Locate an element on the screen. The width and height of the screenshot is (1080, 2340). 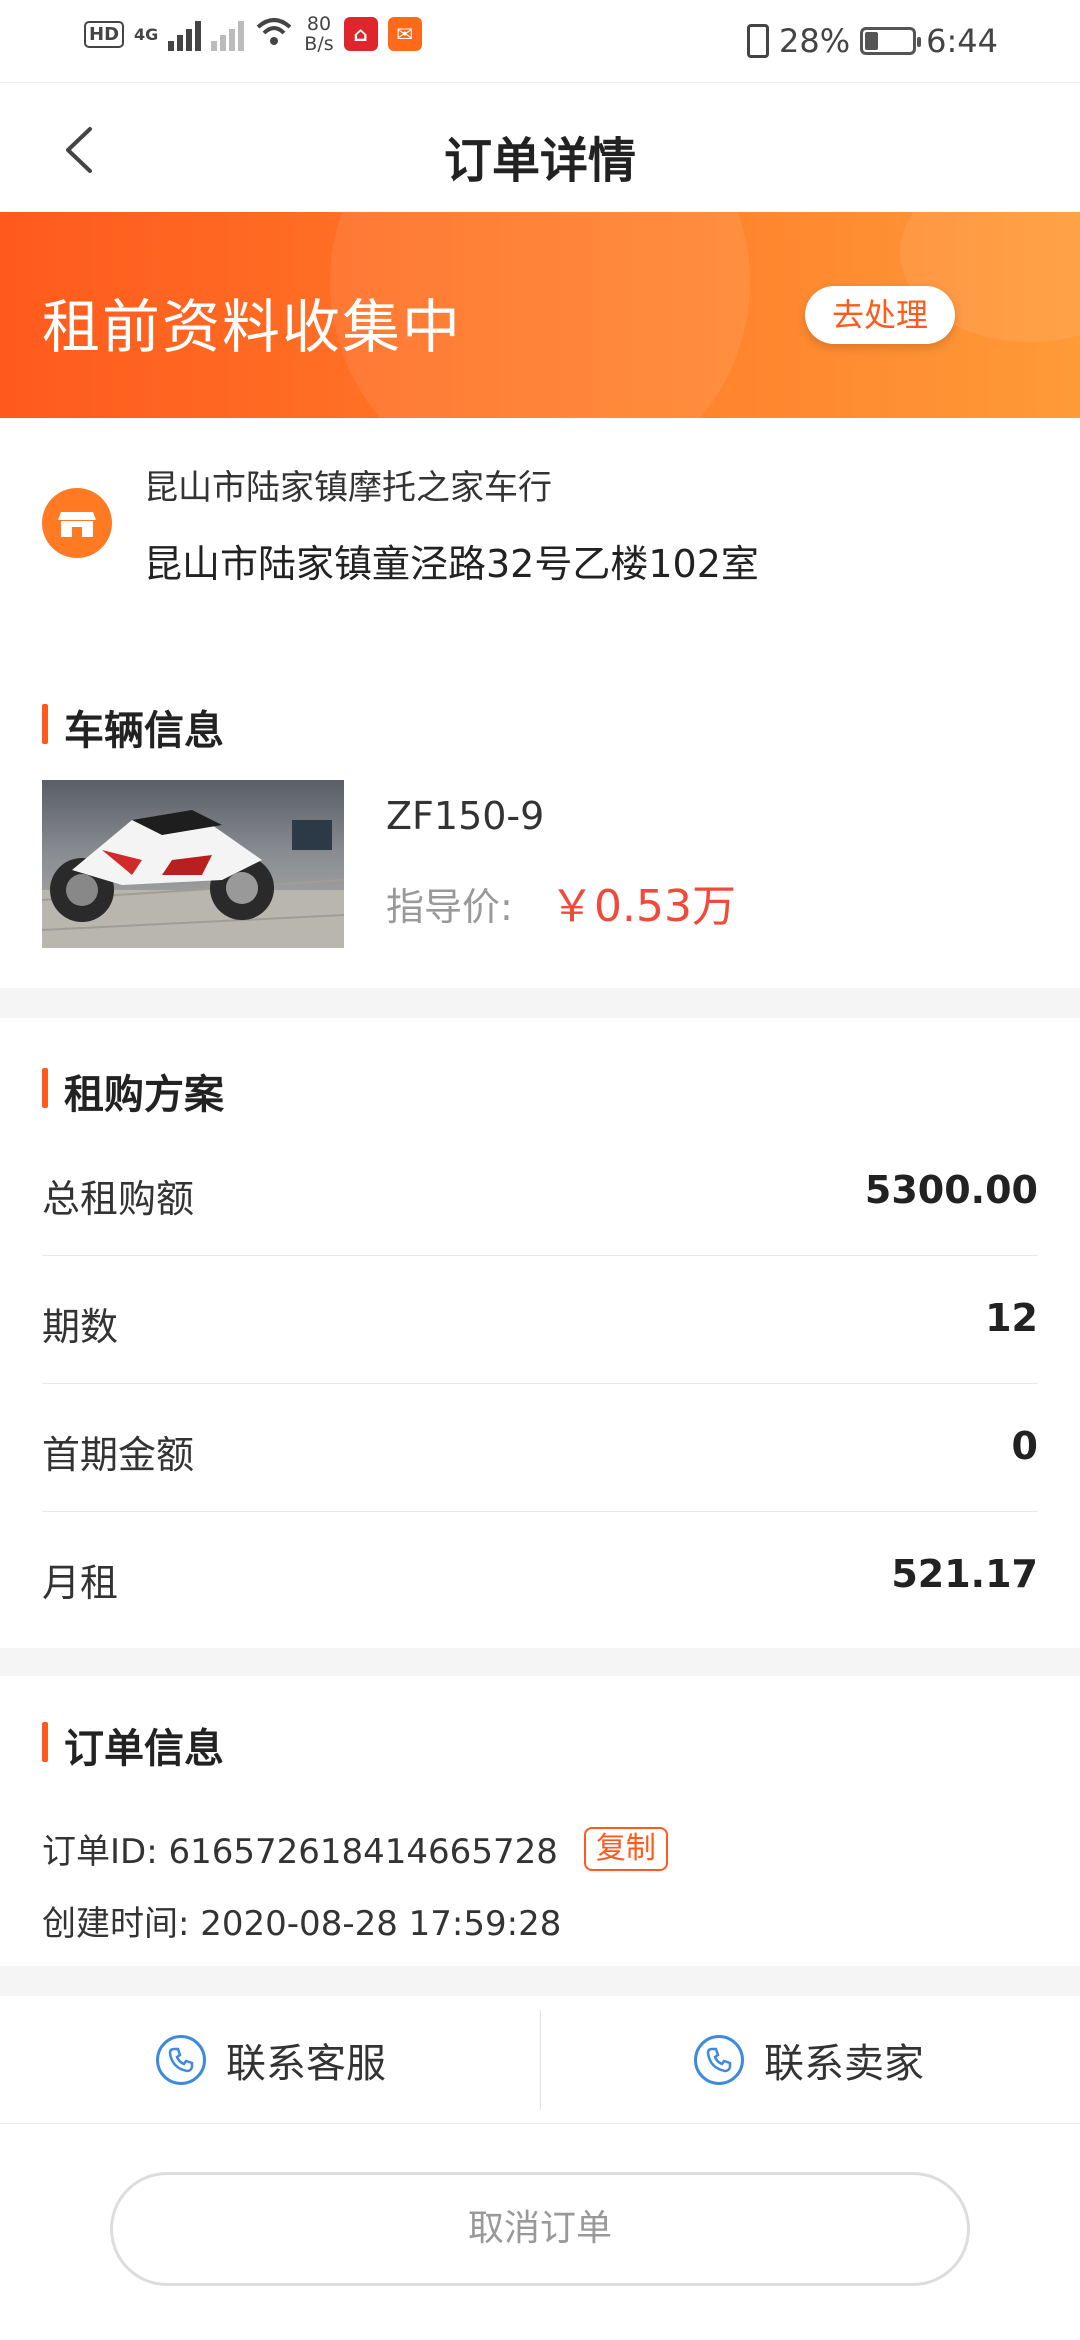
bottom-actions: 取消订单 is located at coordinates (540, 2232).